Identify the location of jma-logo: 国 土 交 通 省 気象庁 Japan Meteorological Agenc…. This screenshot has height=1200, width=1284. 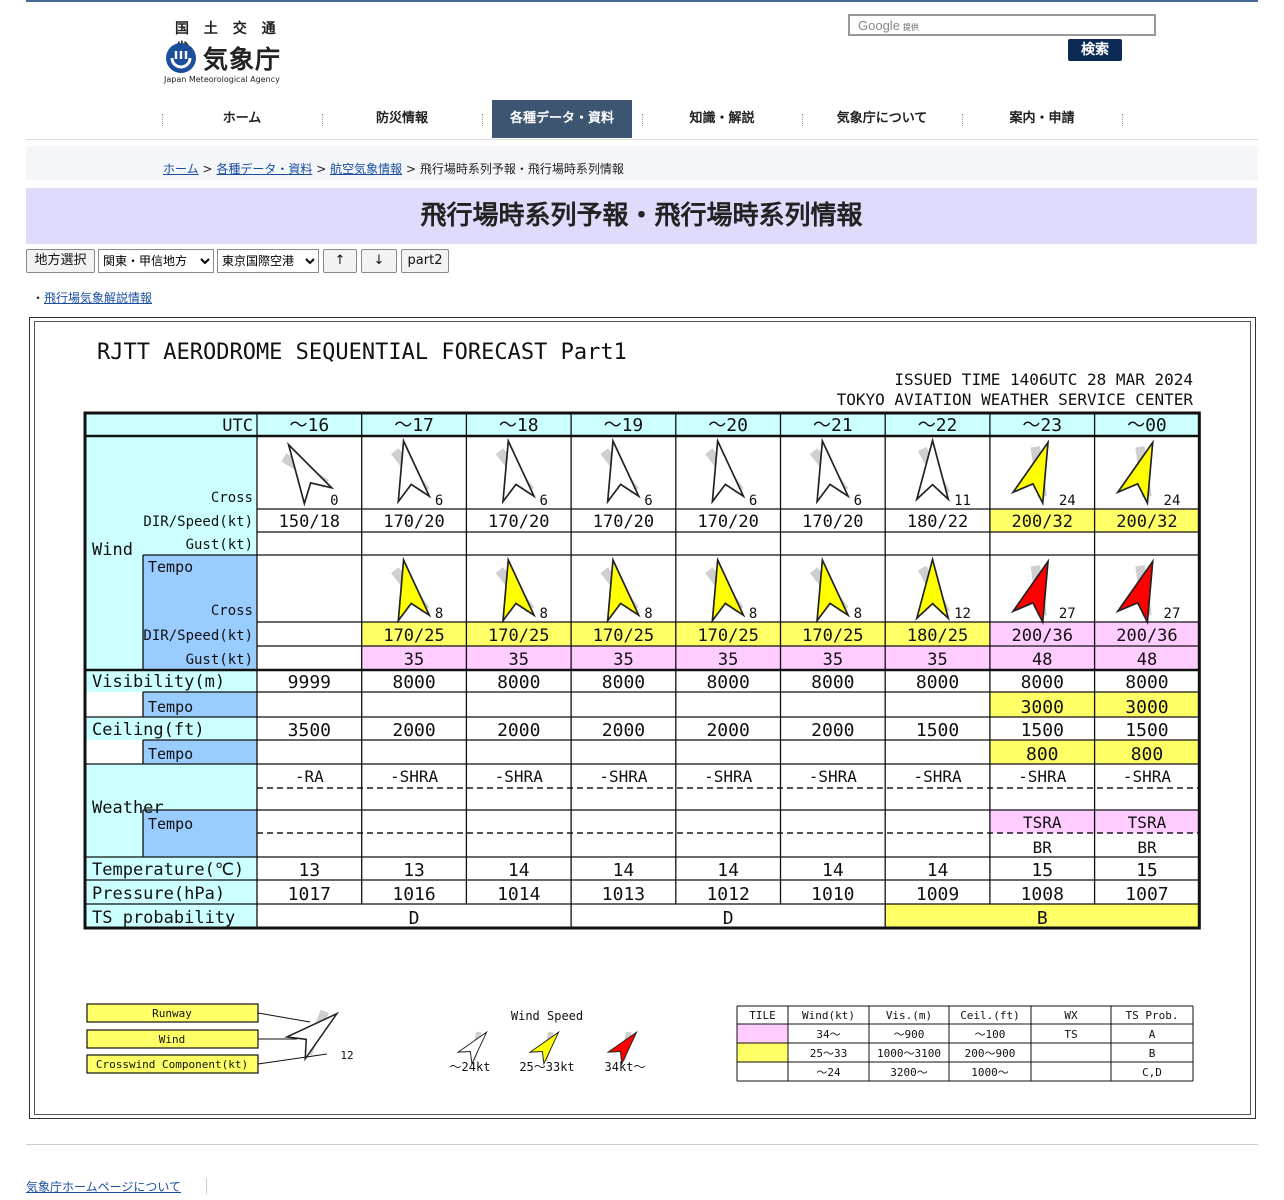
(228, 54).